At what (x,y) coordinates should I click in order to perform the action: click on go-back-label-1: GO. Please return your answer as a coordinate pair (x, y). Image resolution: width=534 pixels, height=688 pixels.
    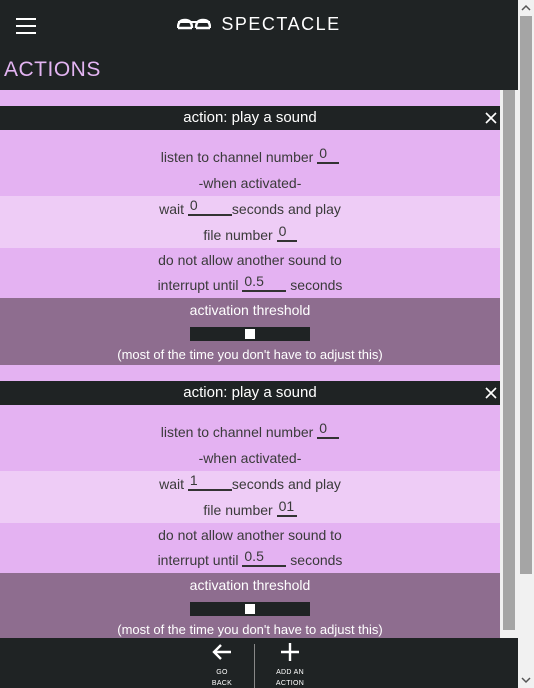
    Looking at the image, I should click on (222, 672).